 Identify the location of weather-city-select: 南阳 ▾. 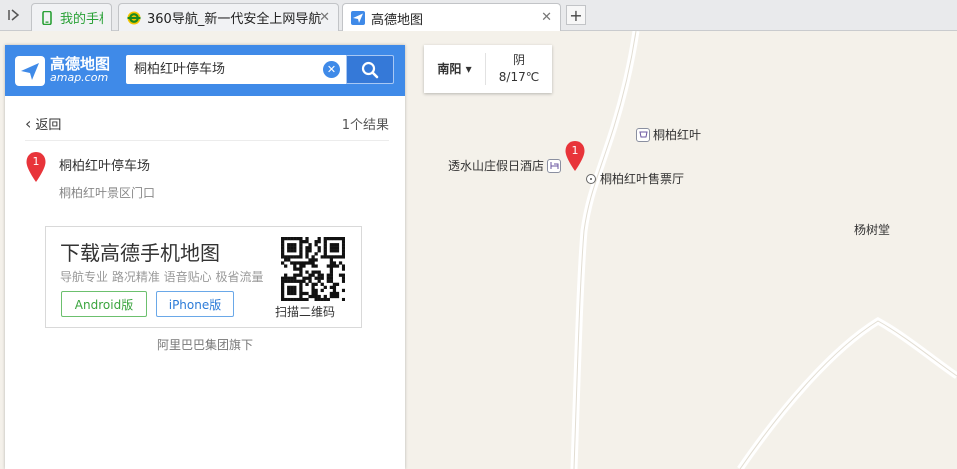
(455, 69).